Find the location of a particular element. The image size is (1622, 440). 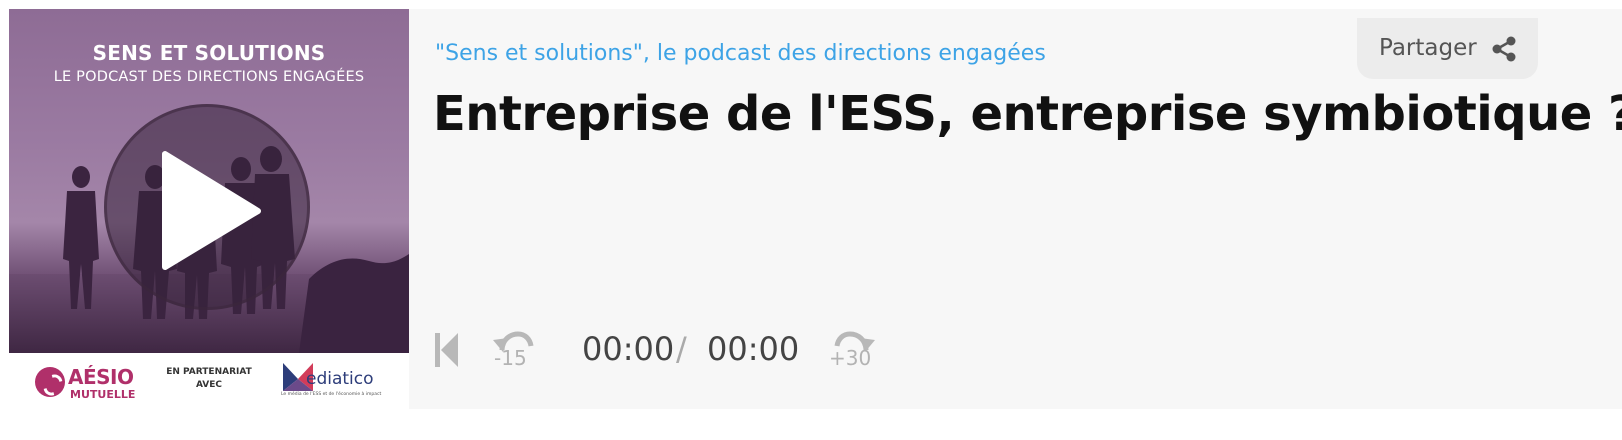

aesio-logo: AÉSIO MUTUELLE is located at coordinates (90, 381).